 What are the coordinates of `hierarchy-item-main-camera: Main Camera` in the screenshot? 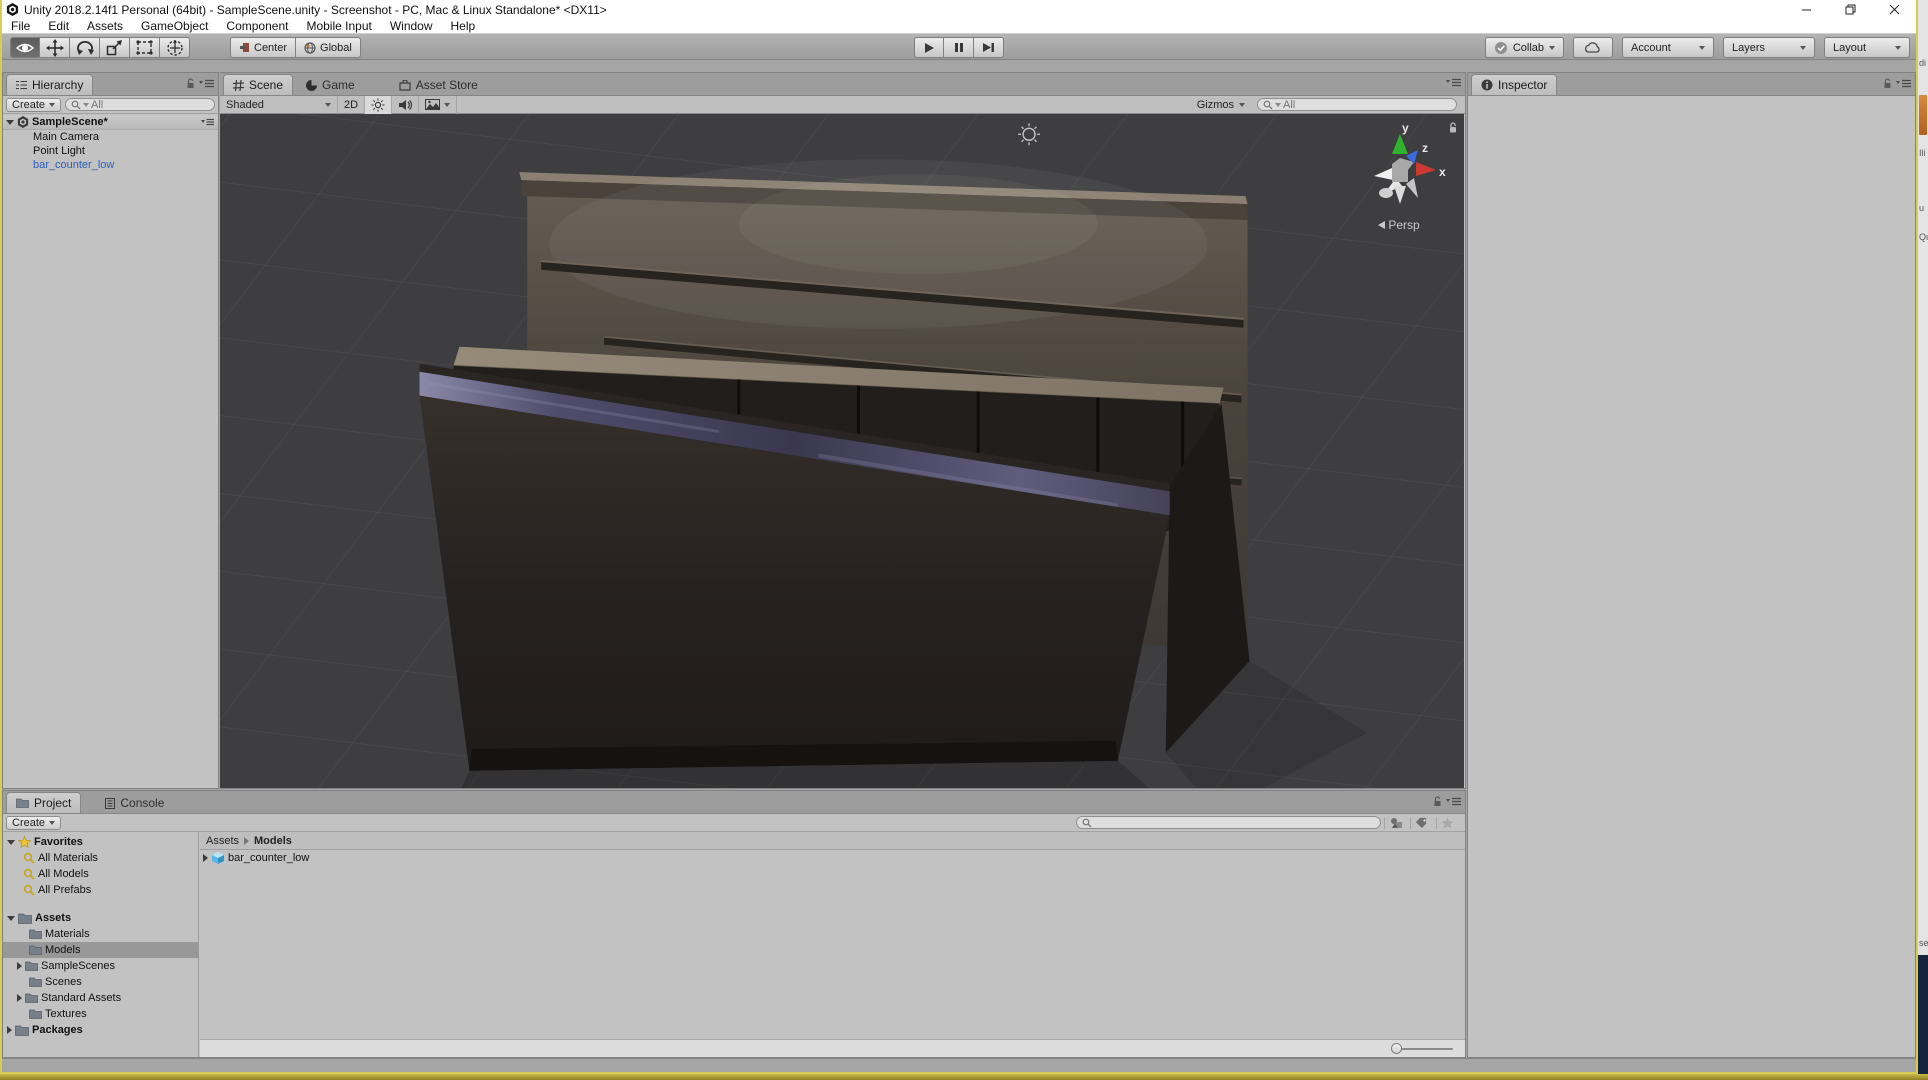 It's located at (110, 137).